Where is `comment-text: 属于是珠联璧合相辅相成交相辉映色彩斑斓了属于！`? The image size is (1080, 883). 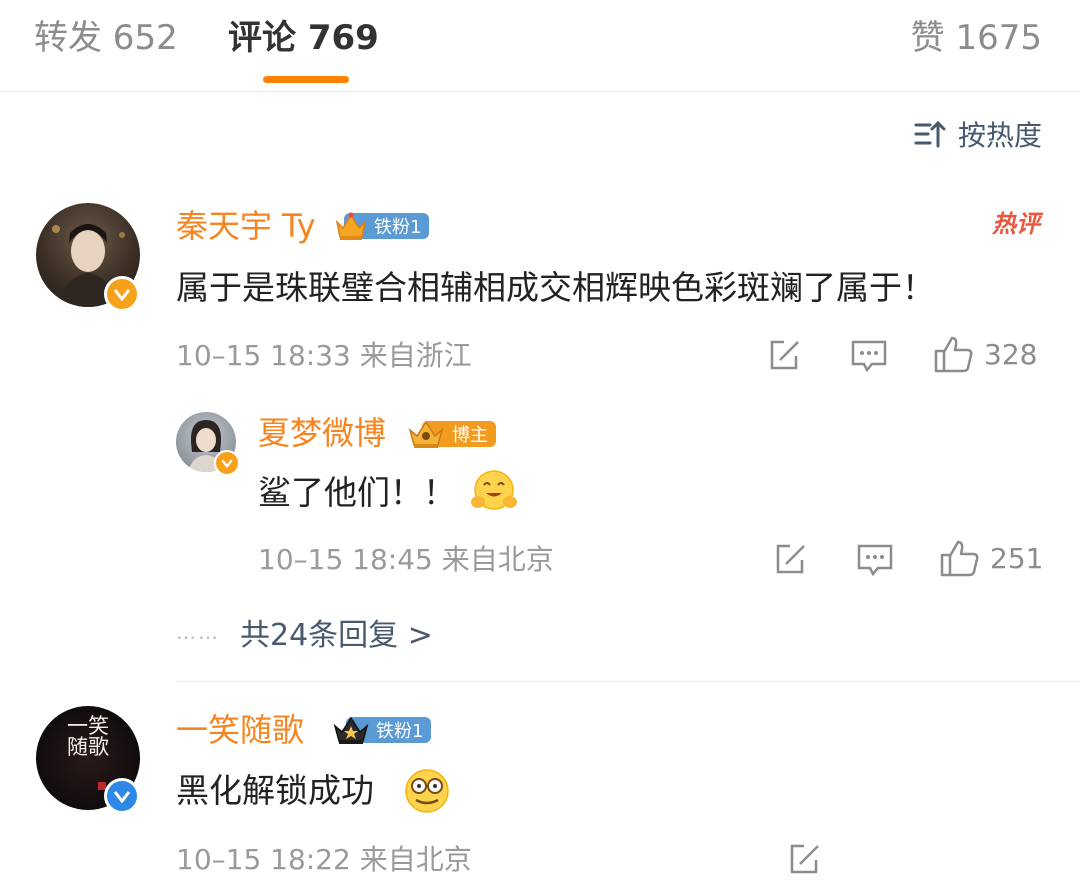 comment-text: 属于是珠联璧合相辅相成交相辉映色彩斑斓了属于！ is located at coordinates (555, 287).